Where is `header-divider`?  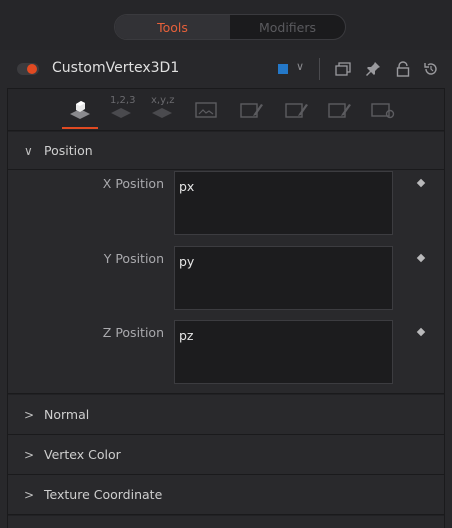
header-divider is located at coordinates (319, 69).